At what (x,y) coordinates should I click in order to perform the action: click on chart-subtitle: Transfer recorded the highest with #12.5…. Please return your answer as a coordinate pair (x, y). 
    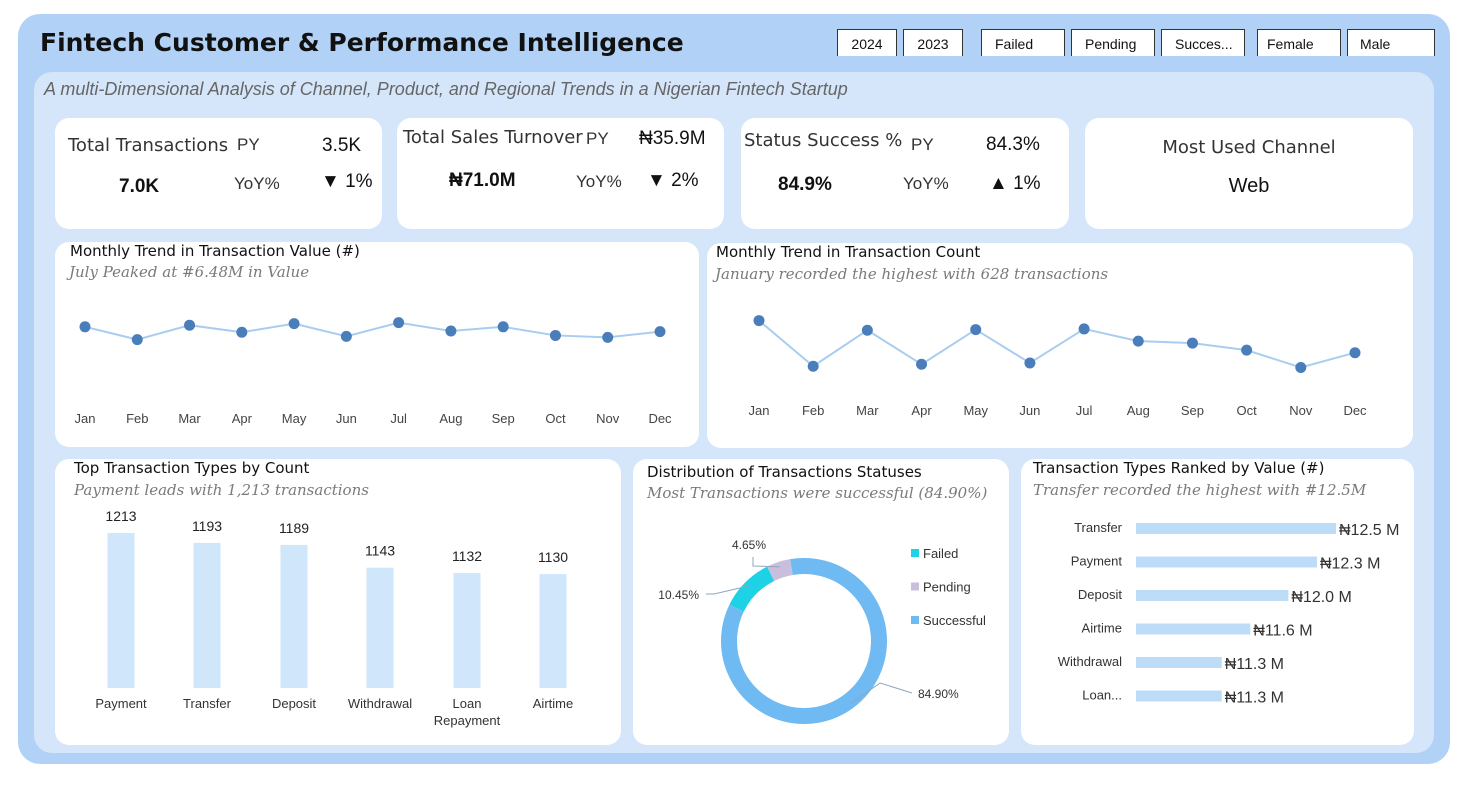
    Looking at the image, I should click on (1200, 490).